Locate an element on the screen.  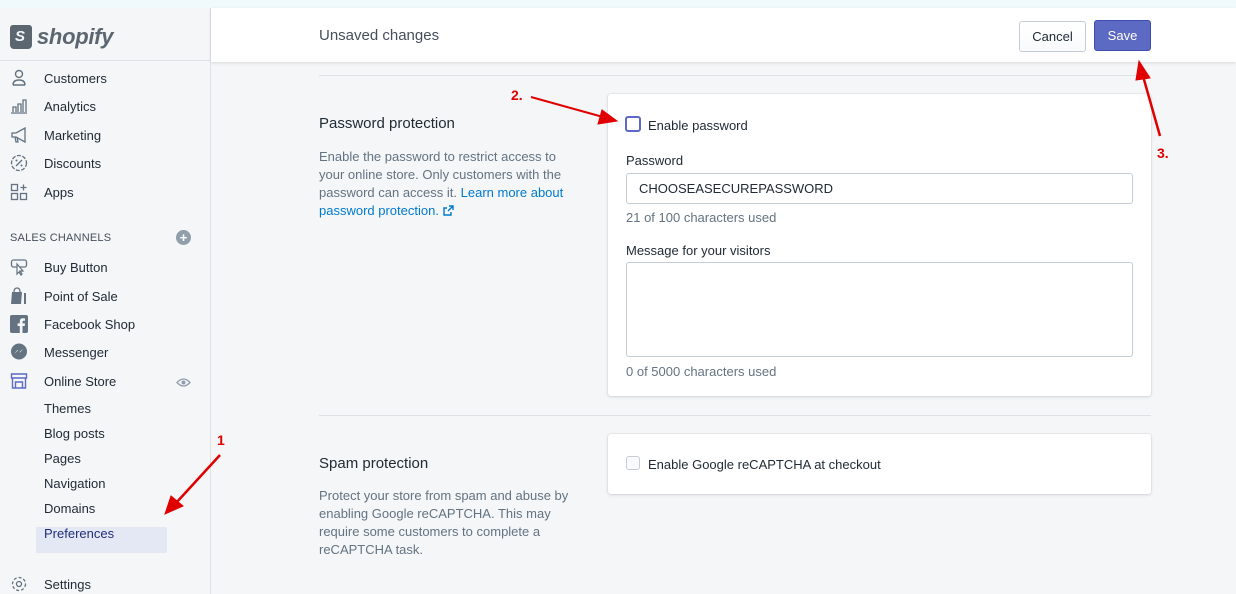
password-value: CHOOSEASECUREPASSWORD is located at coordinates (736, 188).